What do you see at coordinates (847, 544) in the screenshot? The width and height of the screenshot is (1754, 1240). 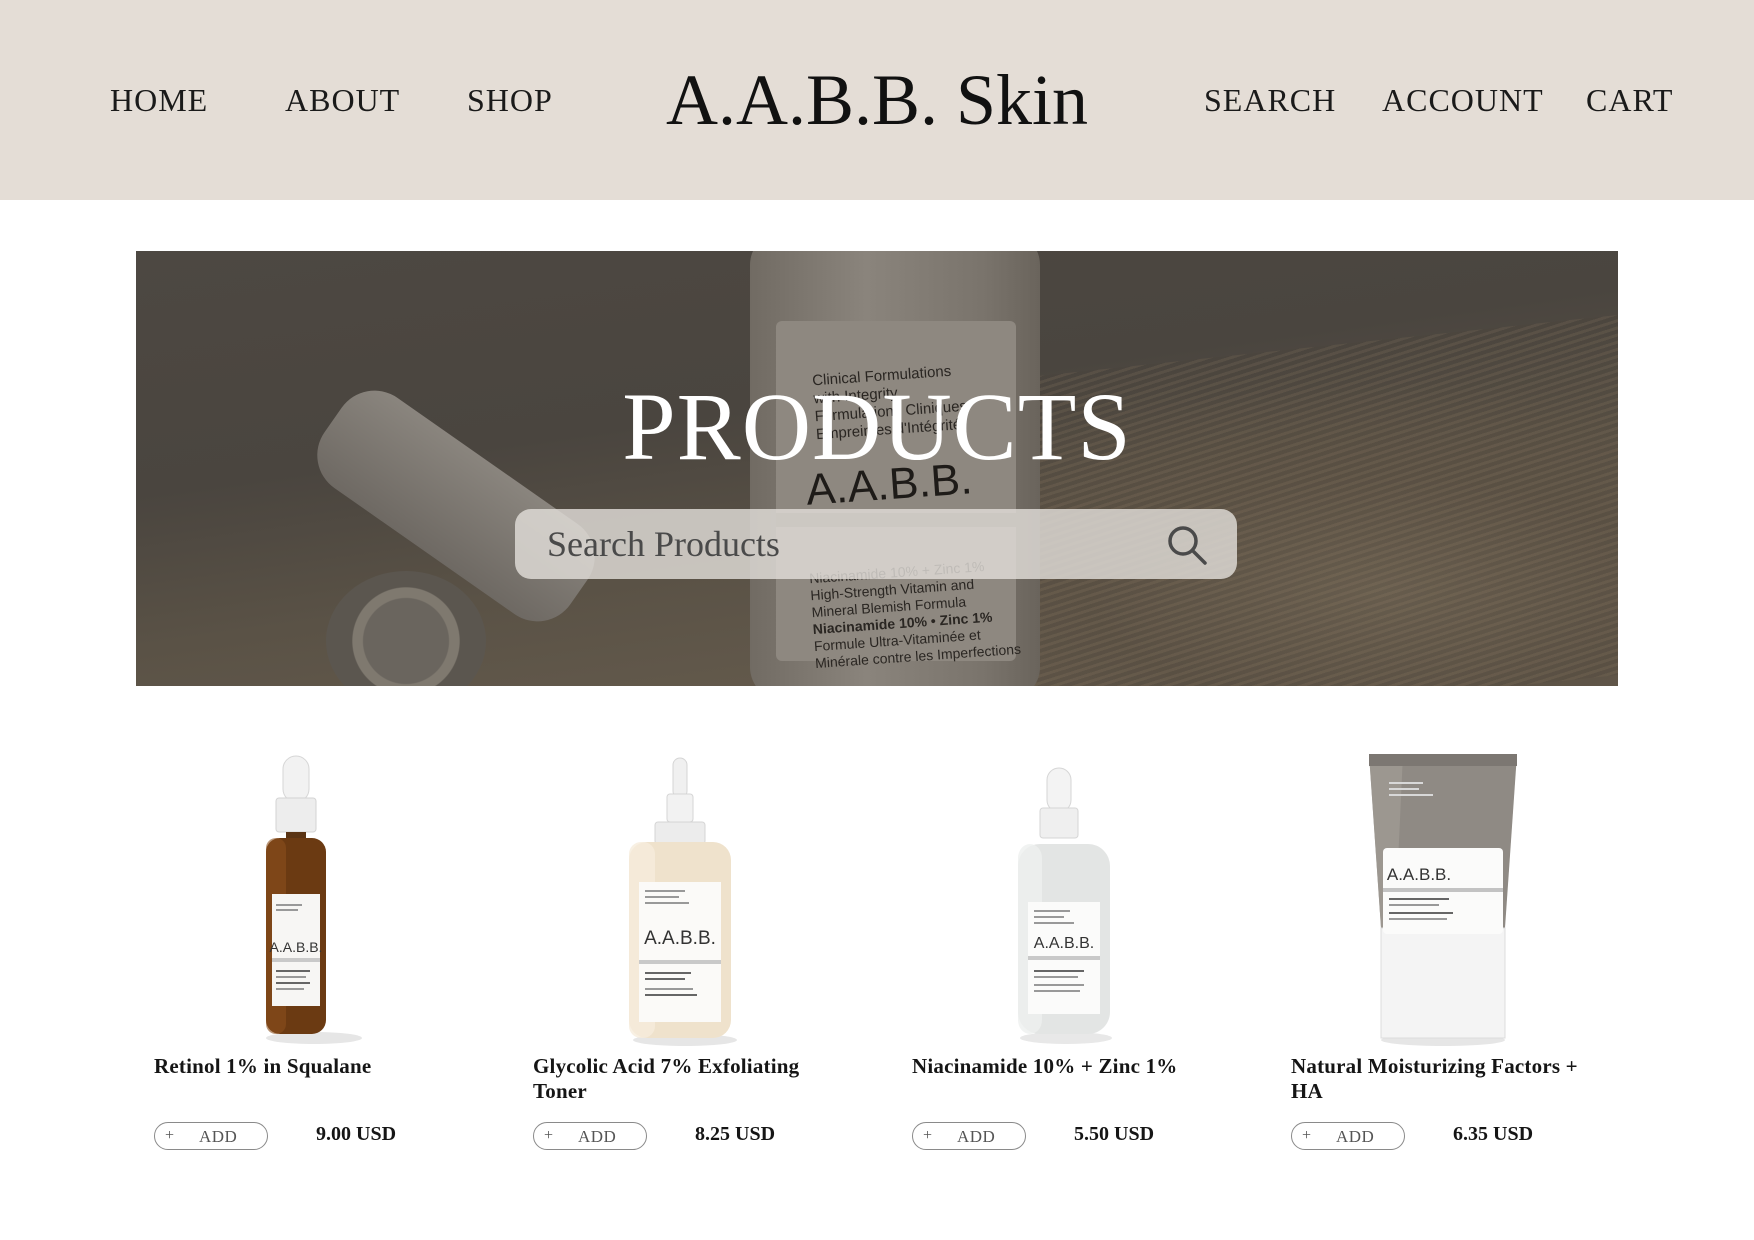 I see `search-input` at bounding box center [847, 544].